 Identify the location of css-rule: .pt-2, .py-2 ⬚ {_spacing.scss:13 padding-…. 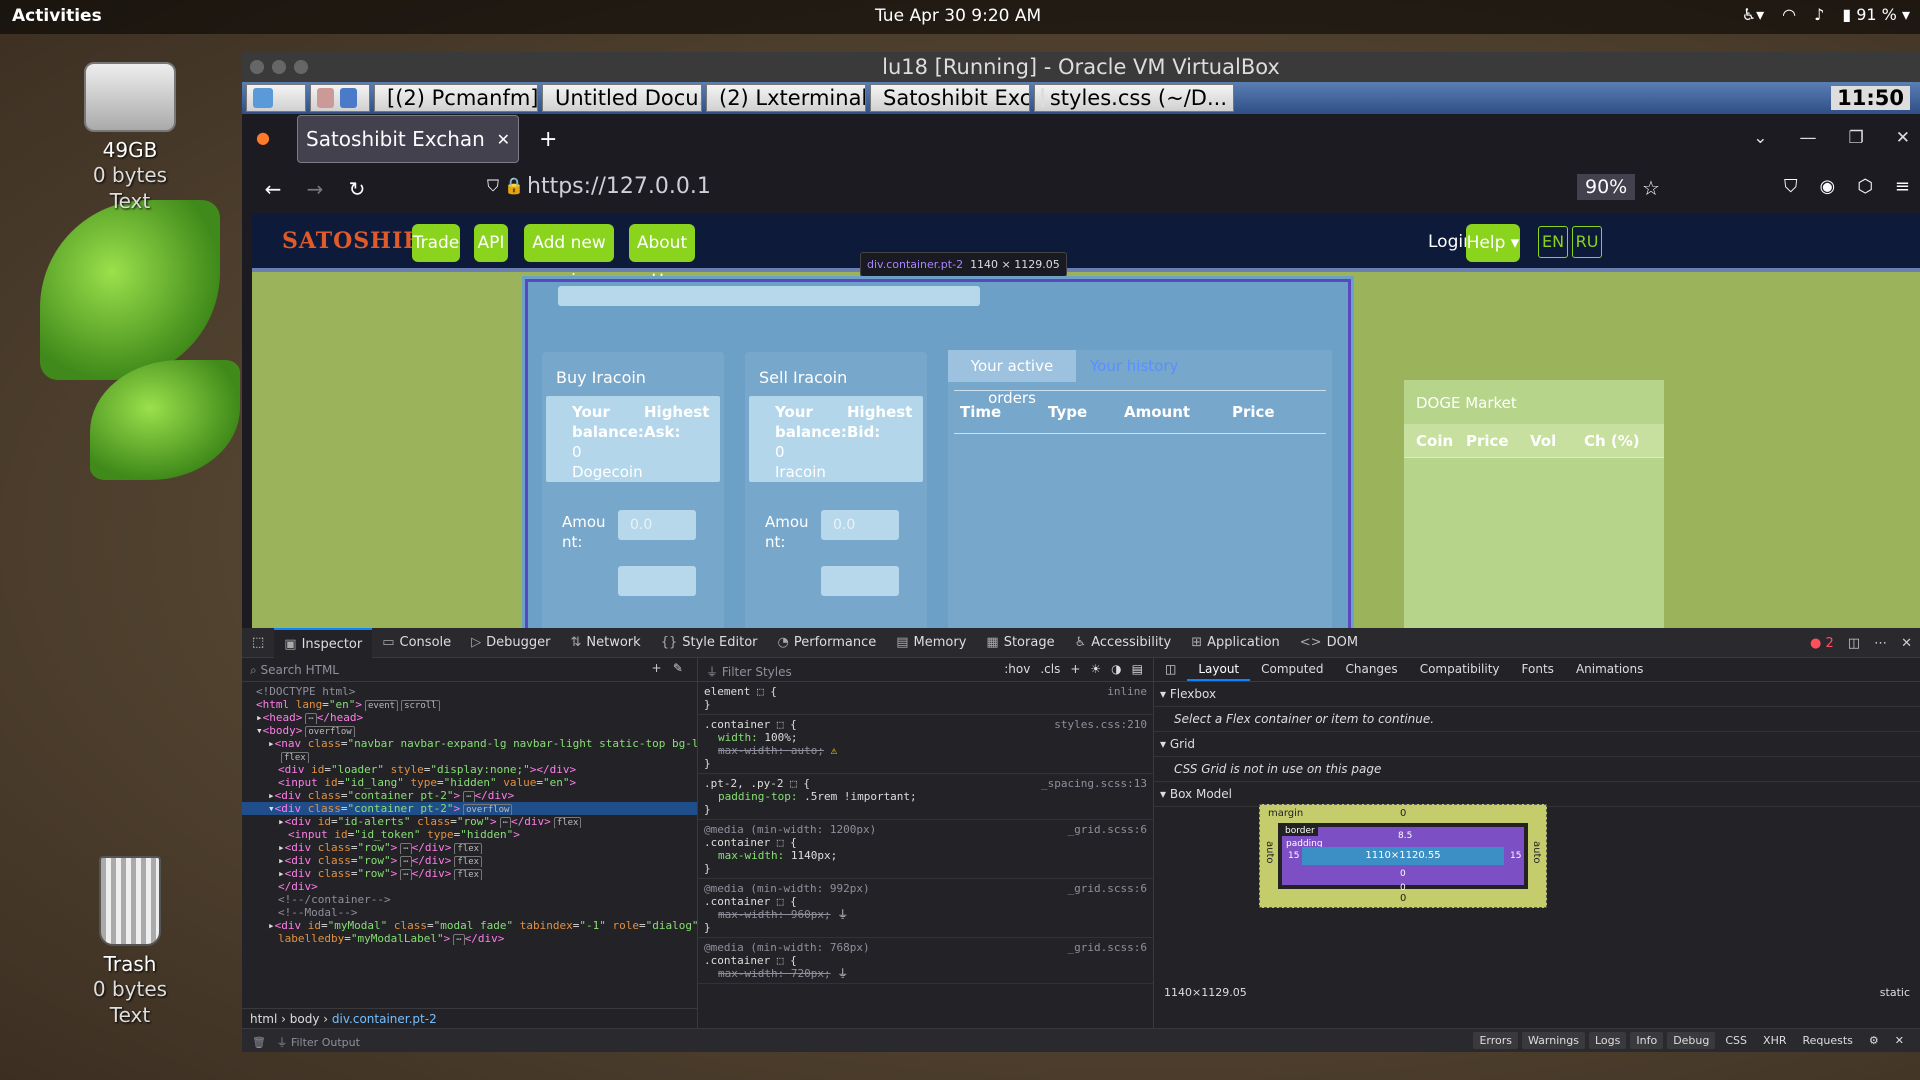
(925, 797).